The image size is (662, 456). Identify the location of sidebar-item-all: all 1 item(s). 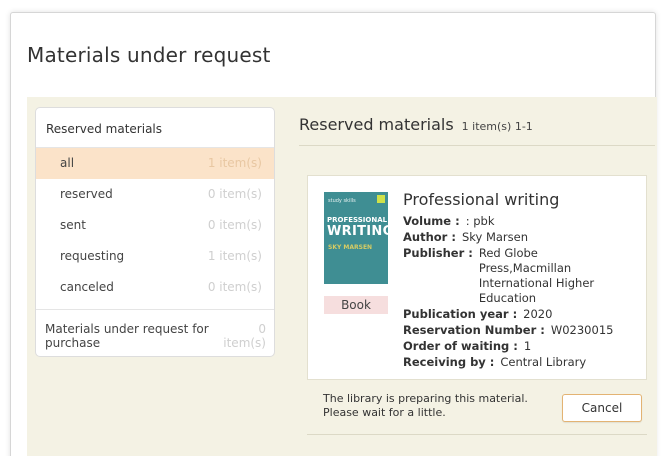
(155, 163).